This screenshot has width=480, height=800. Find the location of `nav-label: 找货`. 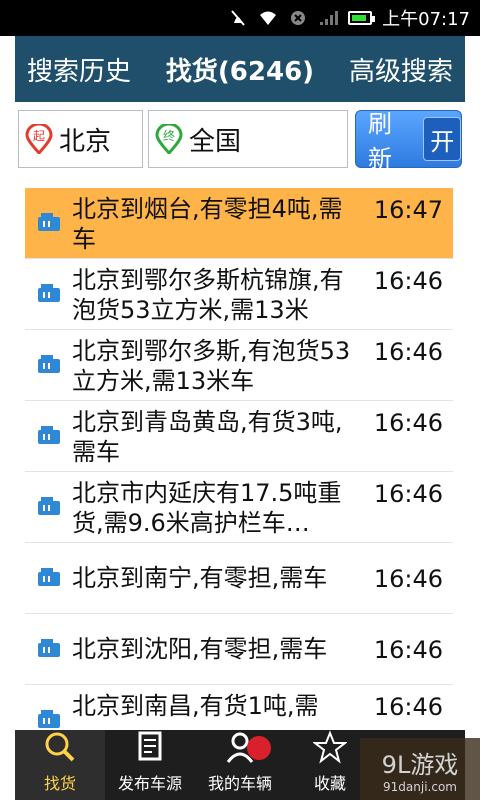

nav-label: 找货 is located at coordinates (59, 783).